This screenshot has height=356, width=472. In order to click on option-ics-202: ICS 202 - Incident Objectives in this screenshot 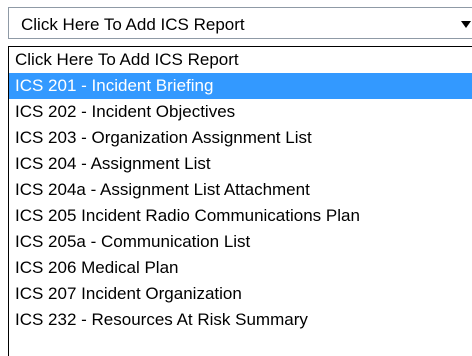, I will do `click(240, 112)`.